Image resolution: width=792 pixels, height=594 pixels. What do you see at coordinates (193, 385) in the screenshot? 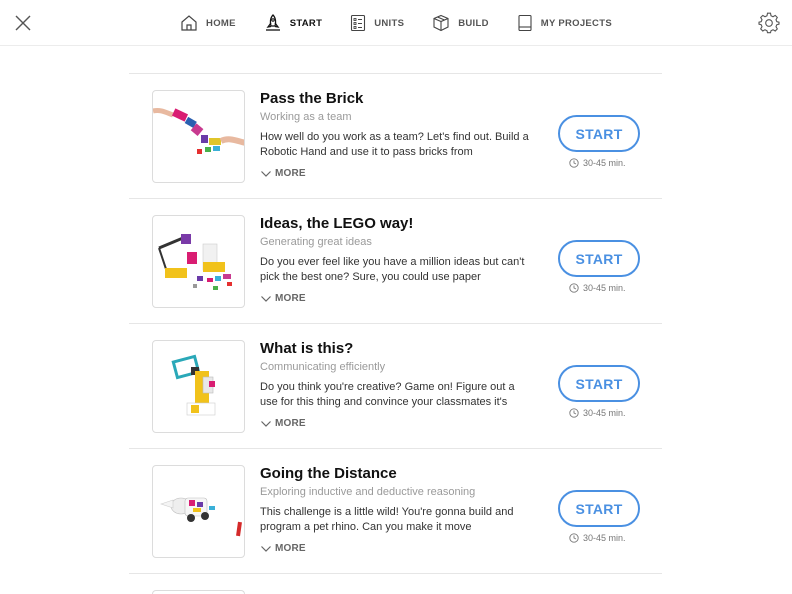
I see `mystery-model-image` at bounding box center [193, 385].